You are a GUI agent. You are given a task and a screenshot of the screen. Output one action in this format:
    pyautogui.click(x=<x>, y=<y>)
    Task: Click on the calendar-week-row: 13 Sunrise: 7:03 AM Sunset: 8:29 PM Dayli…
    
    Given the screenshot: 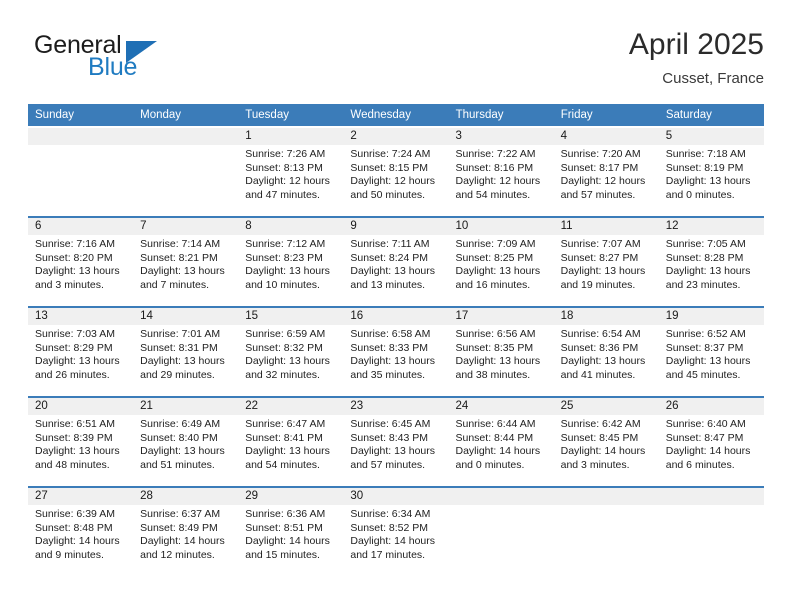 What is the action you would take?
    pyautogui.click(x=396, y=351)
    